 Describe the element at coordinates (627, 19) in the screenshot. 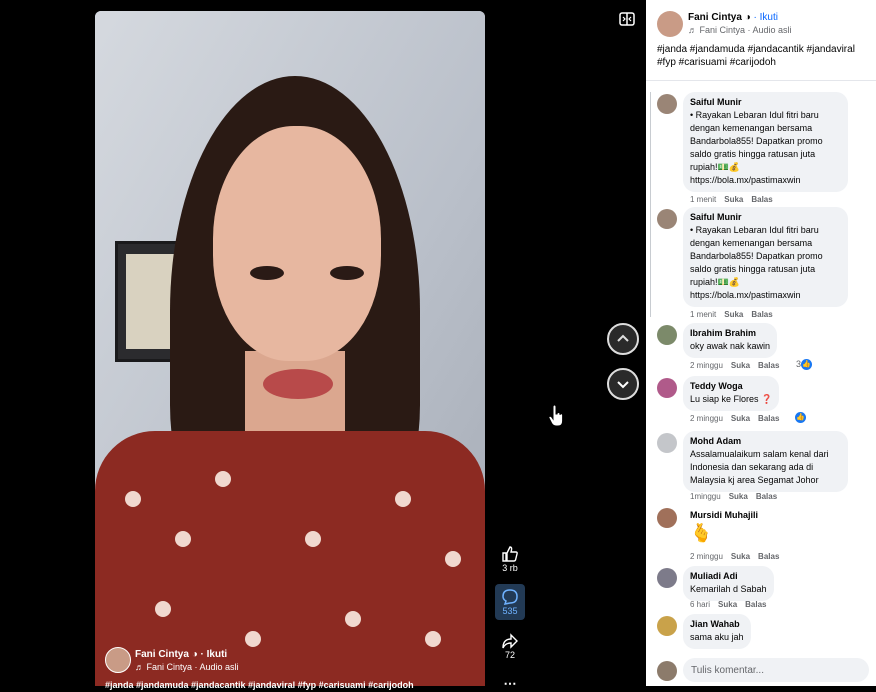

I see `minimize-icon` at that location.